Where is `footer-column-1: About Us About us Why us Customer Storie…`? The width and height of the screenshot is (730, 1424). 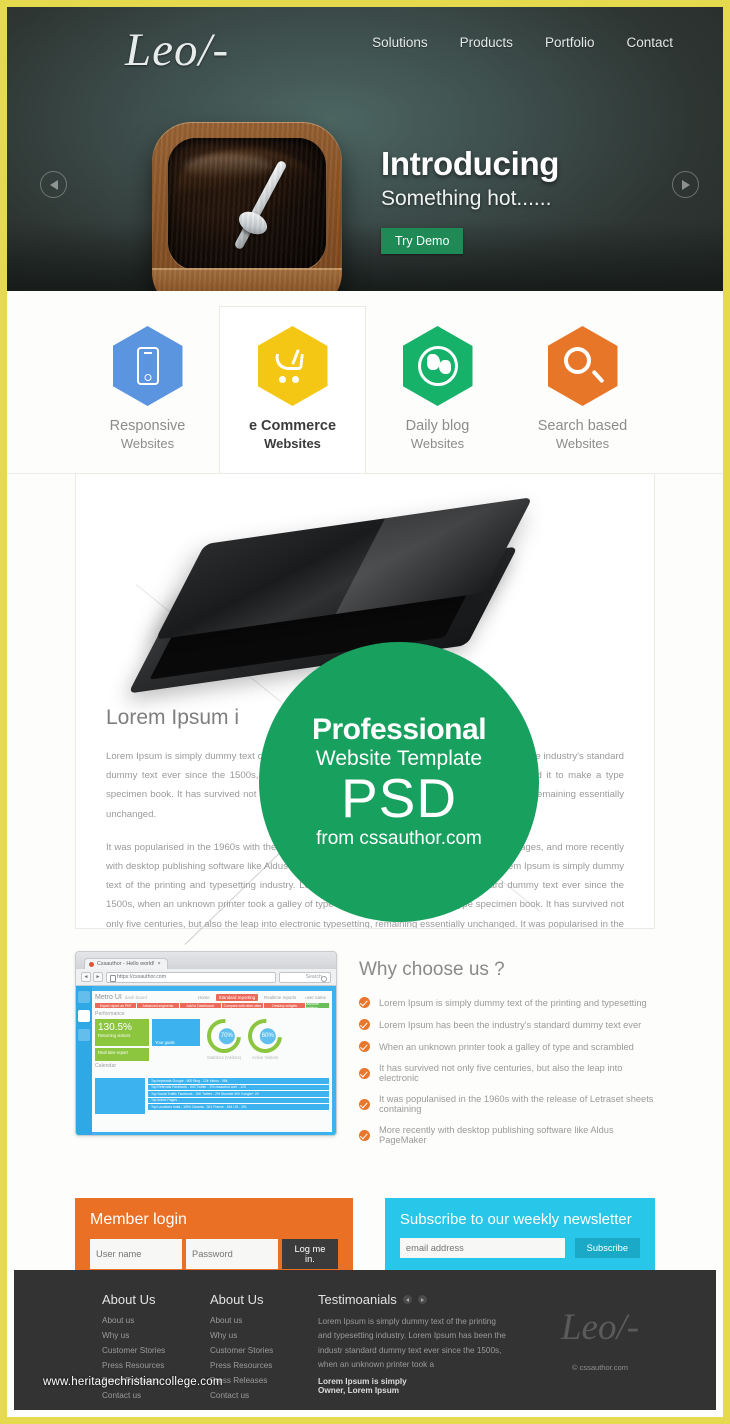
footer-column-1: About Us About us Why us Customer Storie… is located at coordinates (156, 1351).